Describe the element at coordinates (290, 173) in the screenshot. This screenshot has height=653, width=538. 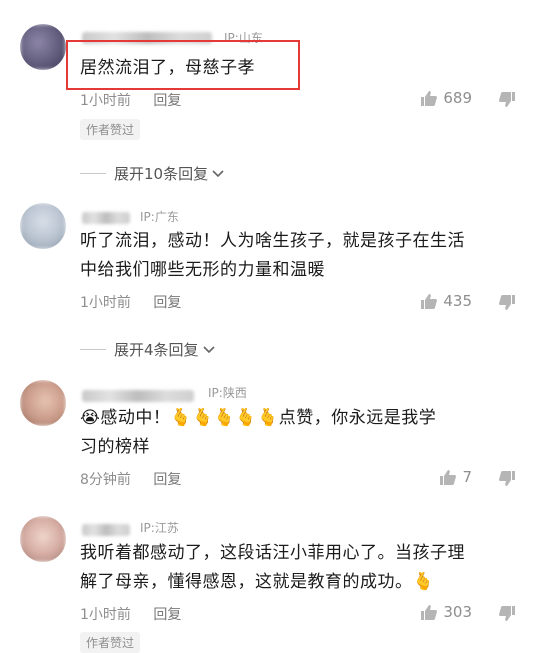
I see `expand-replies: 展开10条回复` at that location.